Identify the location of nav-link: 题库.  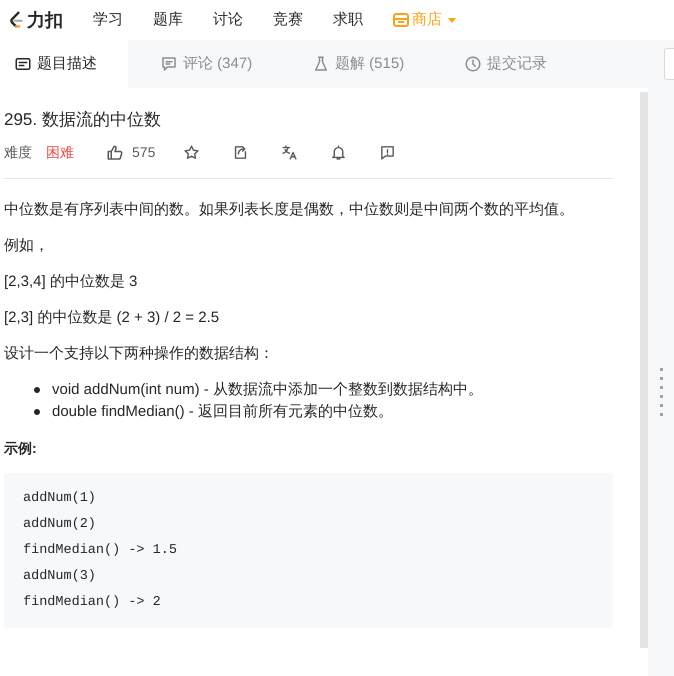
(168, 20).